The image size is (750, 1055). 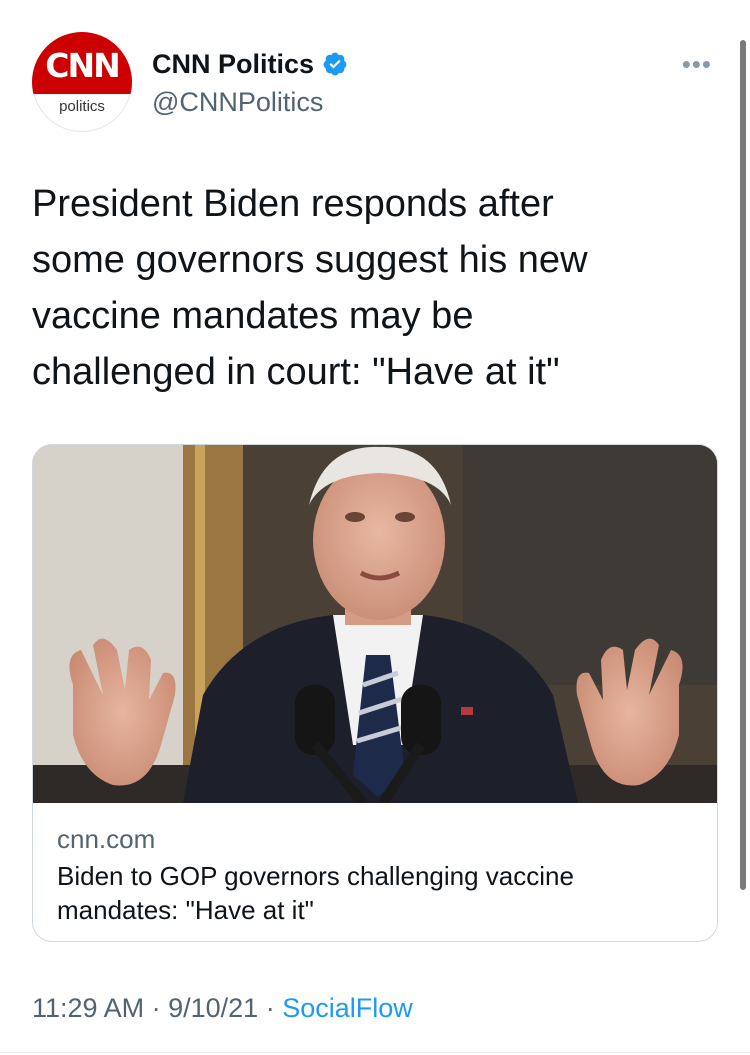 I want to click on avatar: CNN politics, so click(x=82, y=82).